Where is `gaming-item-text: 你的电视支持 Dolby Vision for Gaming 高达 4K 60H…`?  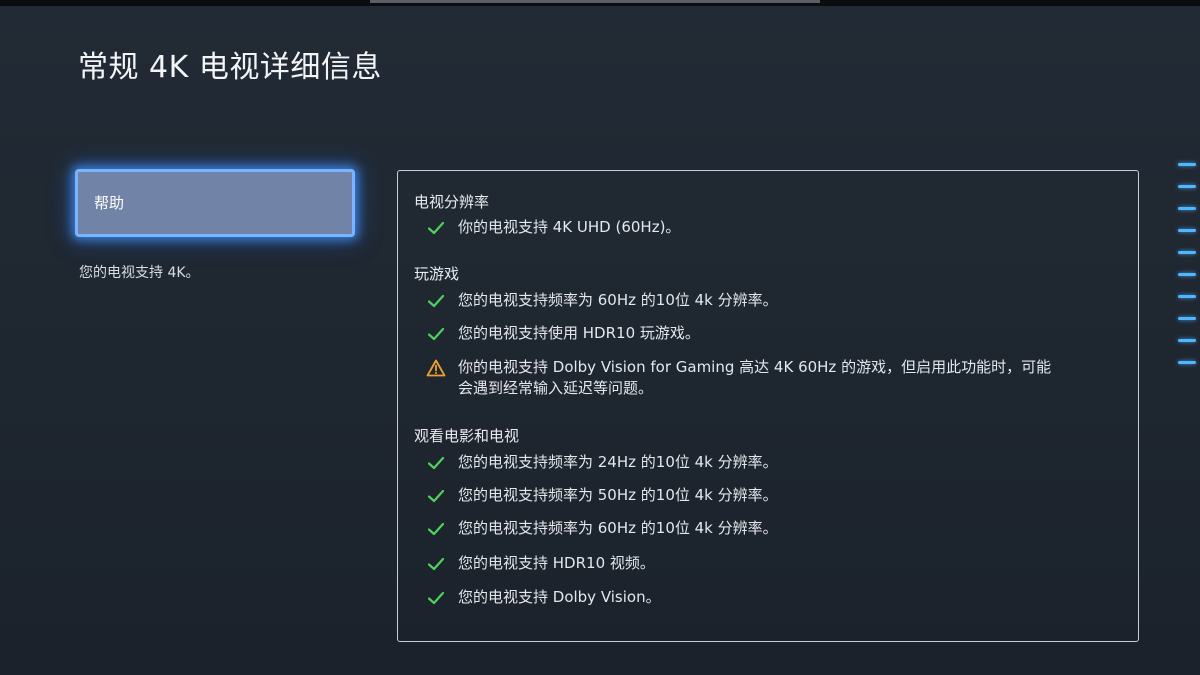 gaming-item-text: 你的电视支持 Dolby Vision for Gaming 高达 4K 60H… is located at coordinates (755, 377).